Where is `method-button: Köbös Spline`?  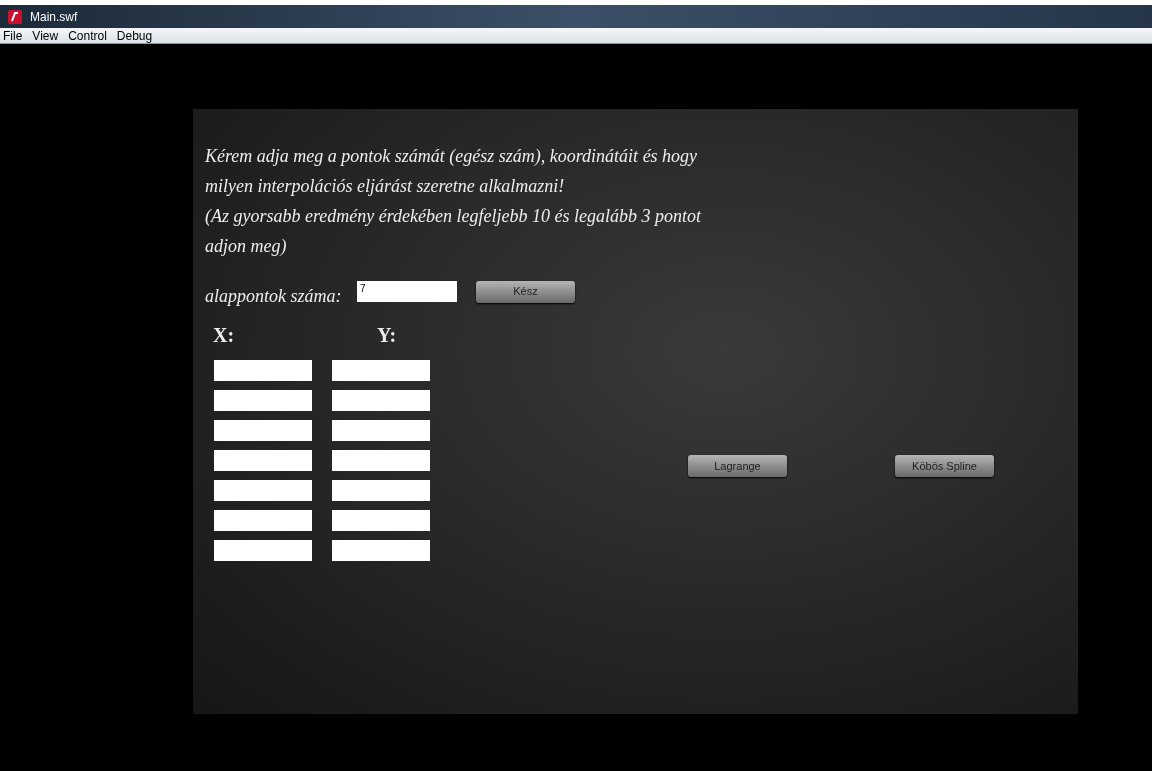
method-button: Köbös Spline is located at coordinates (944, 466).